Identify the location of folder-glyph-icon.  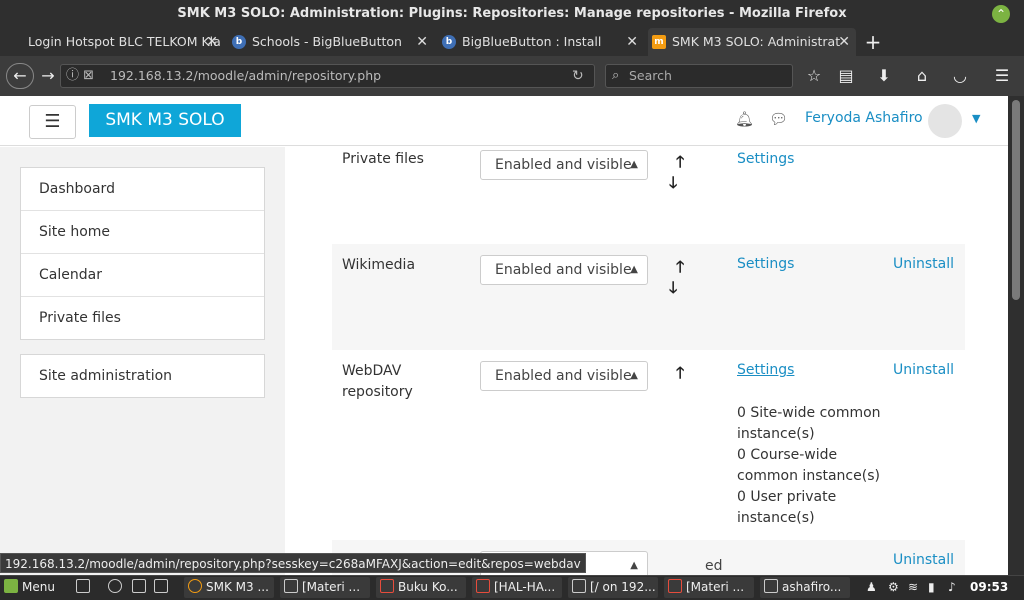
(83, 586).